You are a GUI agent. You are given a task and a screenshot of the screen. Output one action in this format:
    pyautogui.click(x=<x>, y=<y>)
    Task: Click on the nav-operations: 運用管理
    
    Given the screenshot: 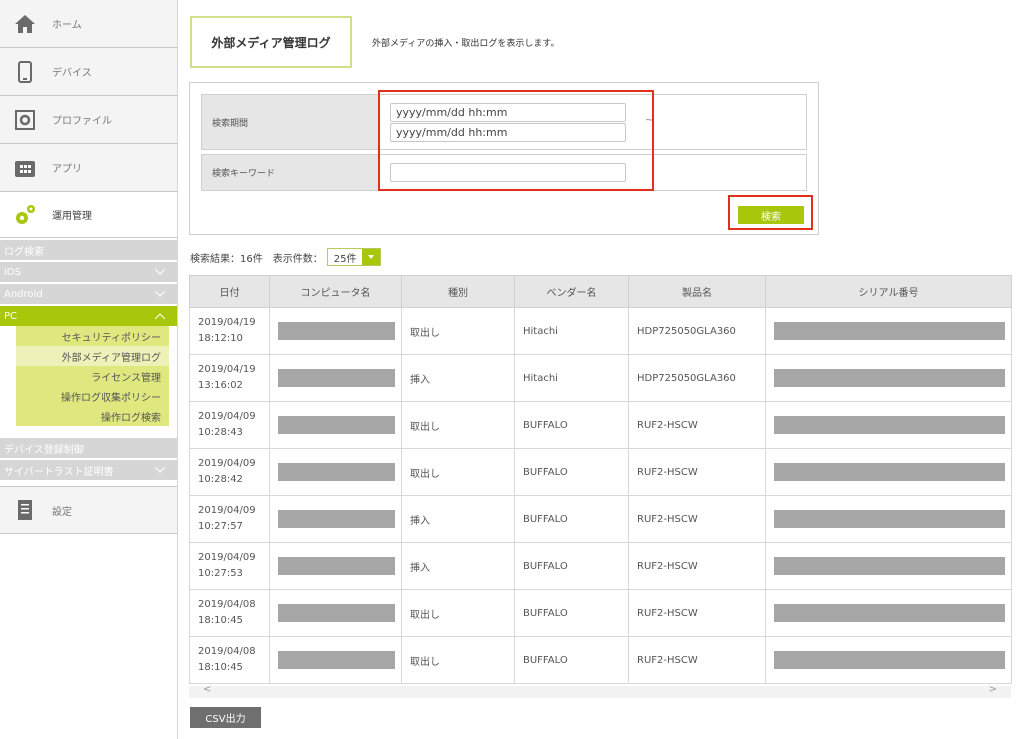 What is the action you would take?
    pyautogui.click(x=88, y=215)
    